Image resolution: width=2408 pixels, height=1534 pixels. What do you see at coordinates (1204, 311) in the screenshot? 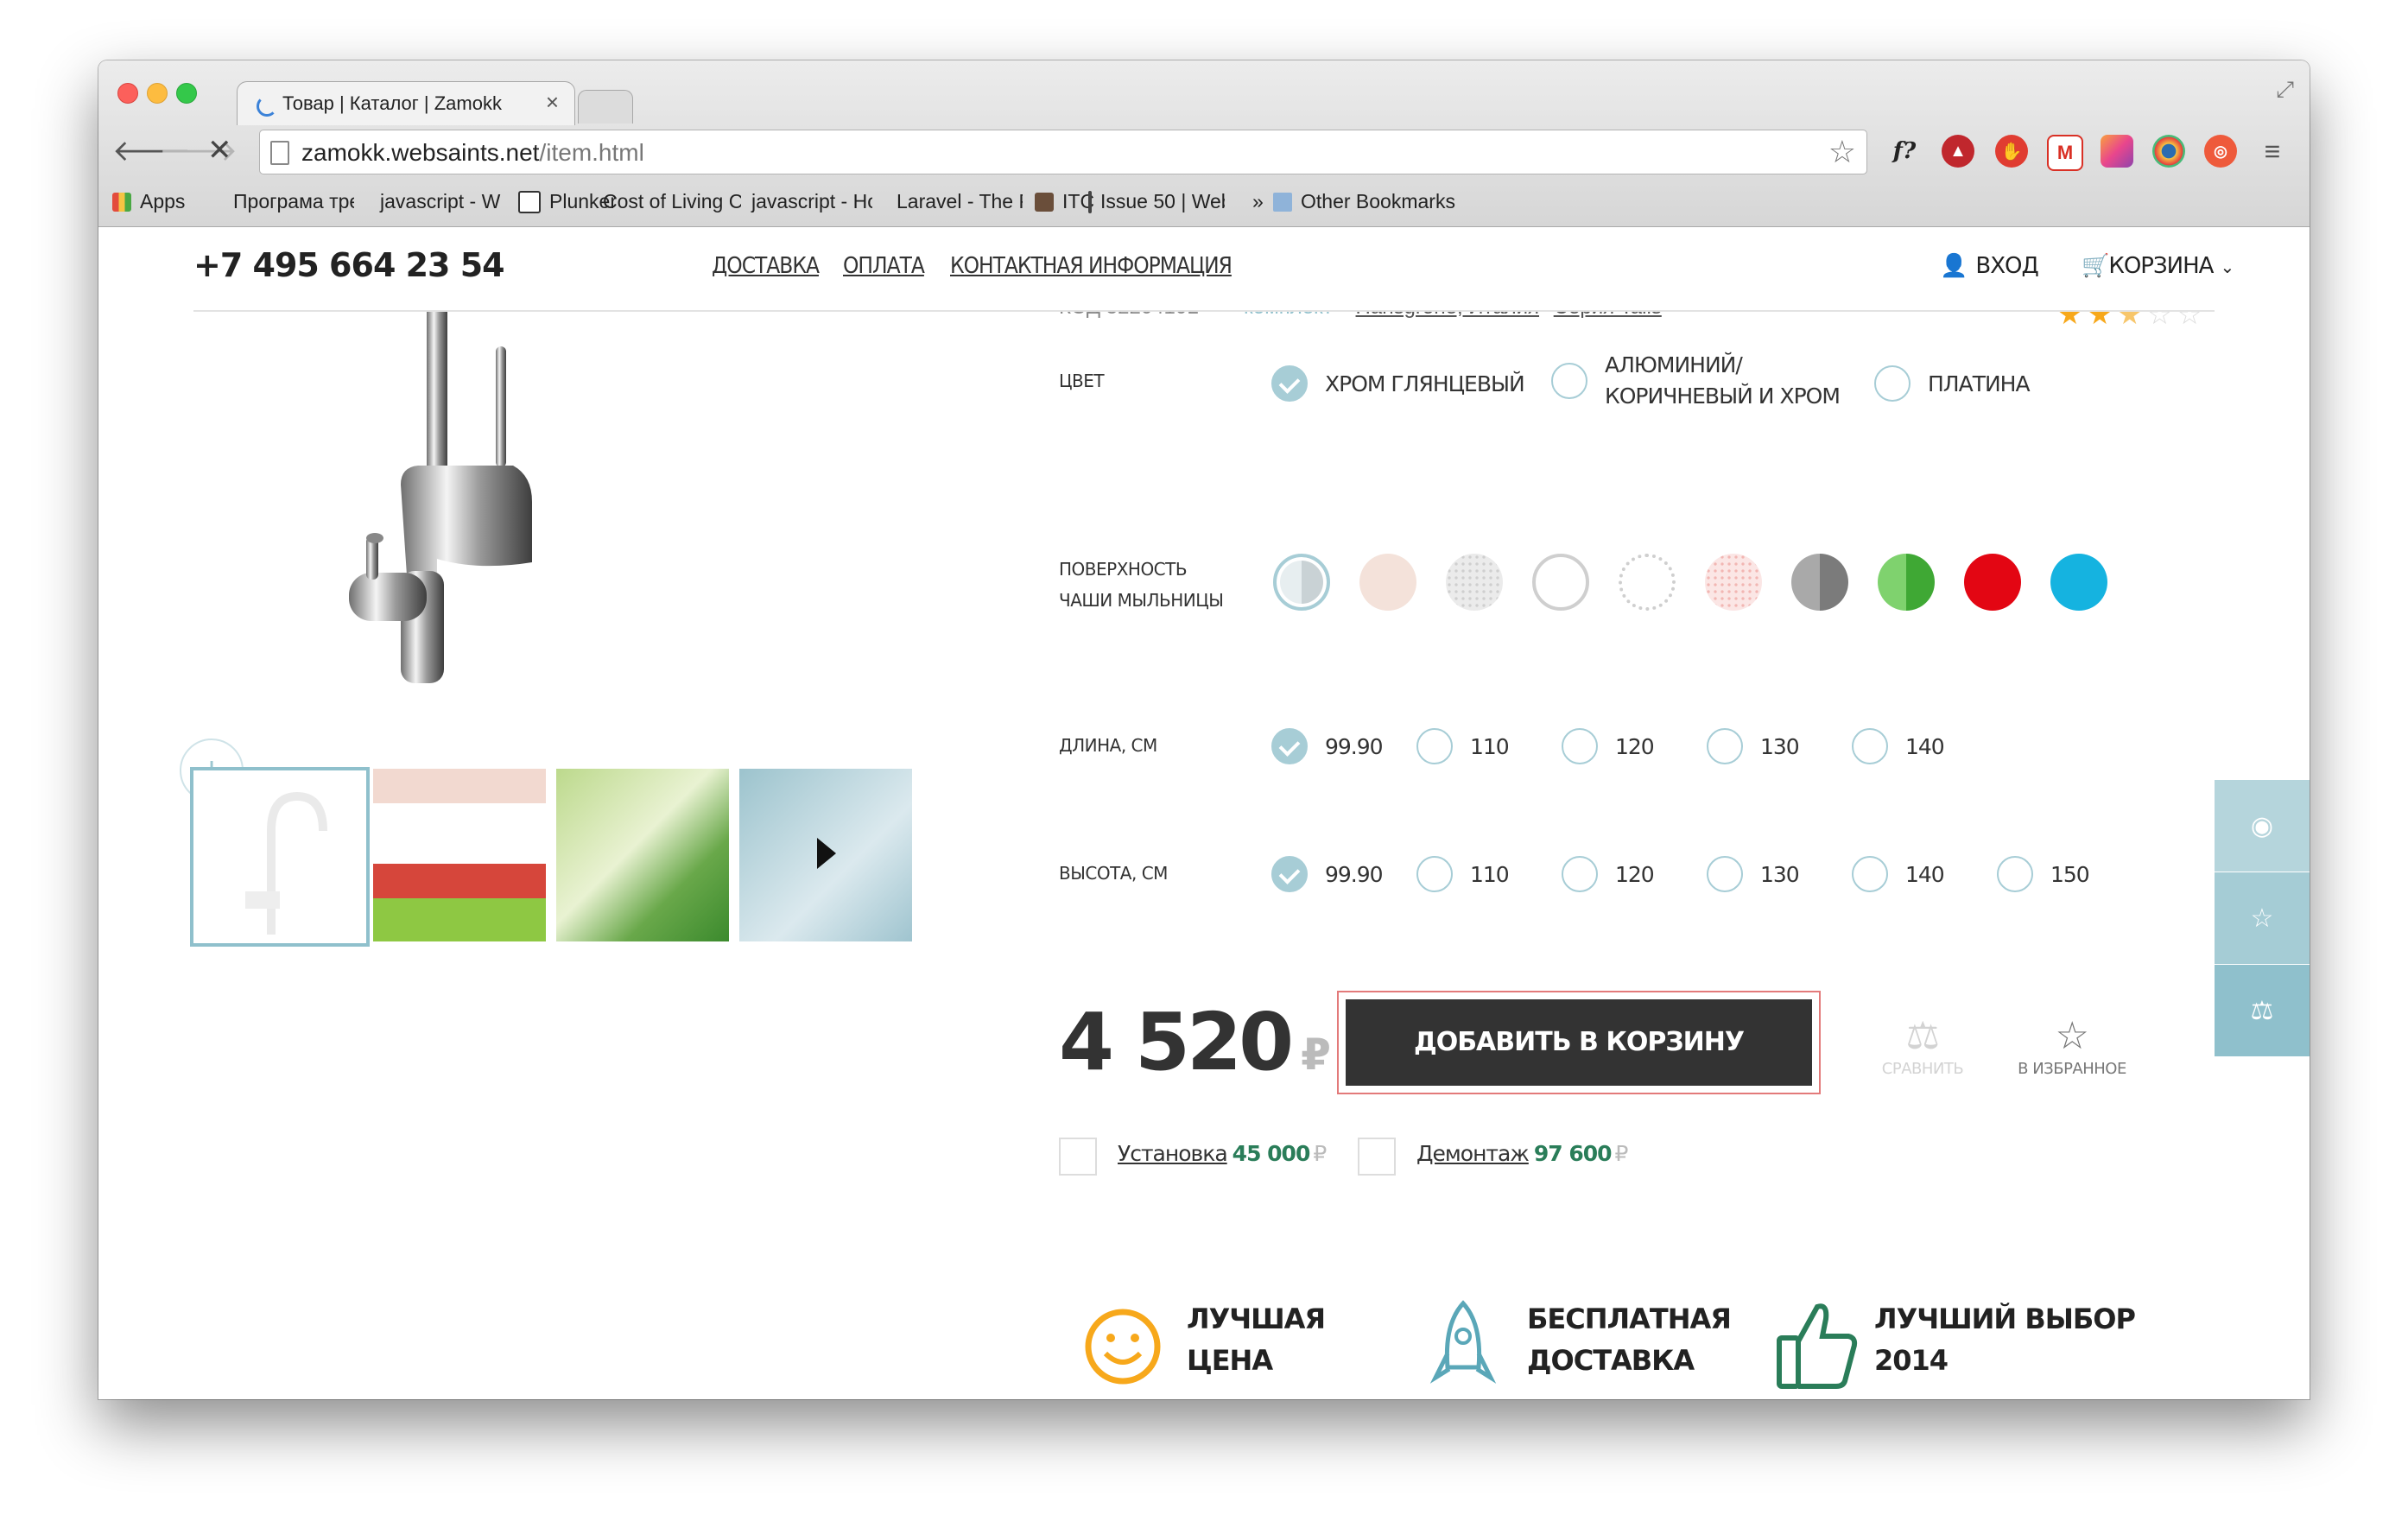
I see `header-divider` at bounding box center [1204, 311].